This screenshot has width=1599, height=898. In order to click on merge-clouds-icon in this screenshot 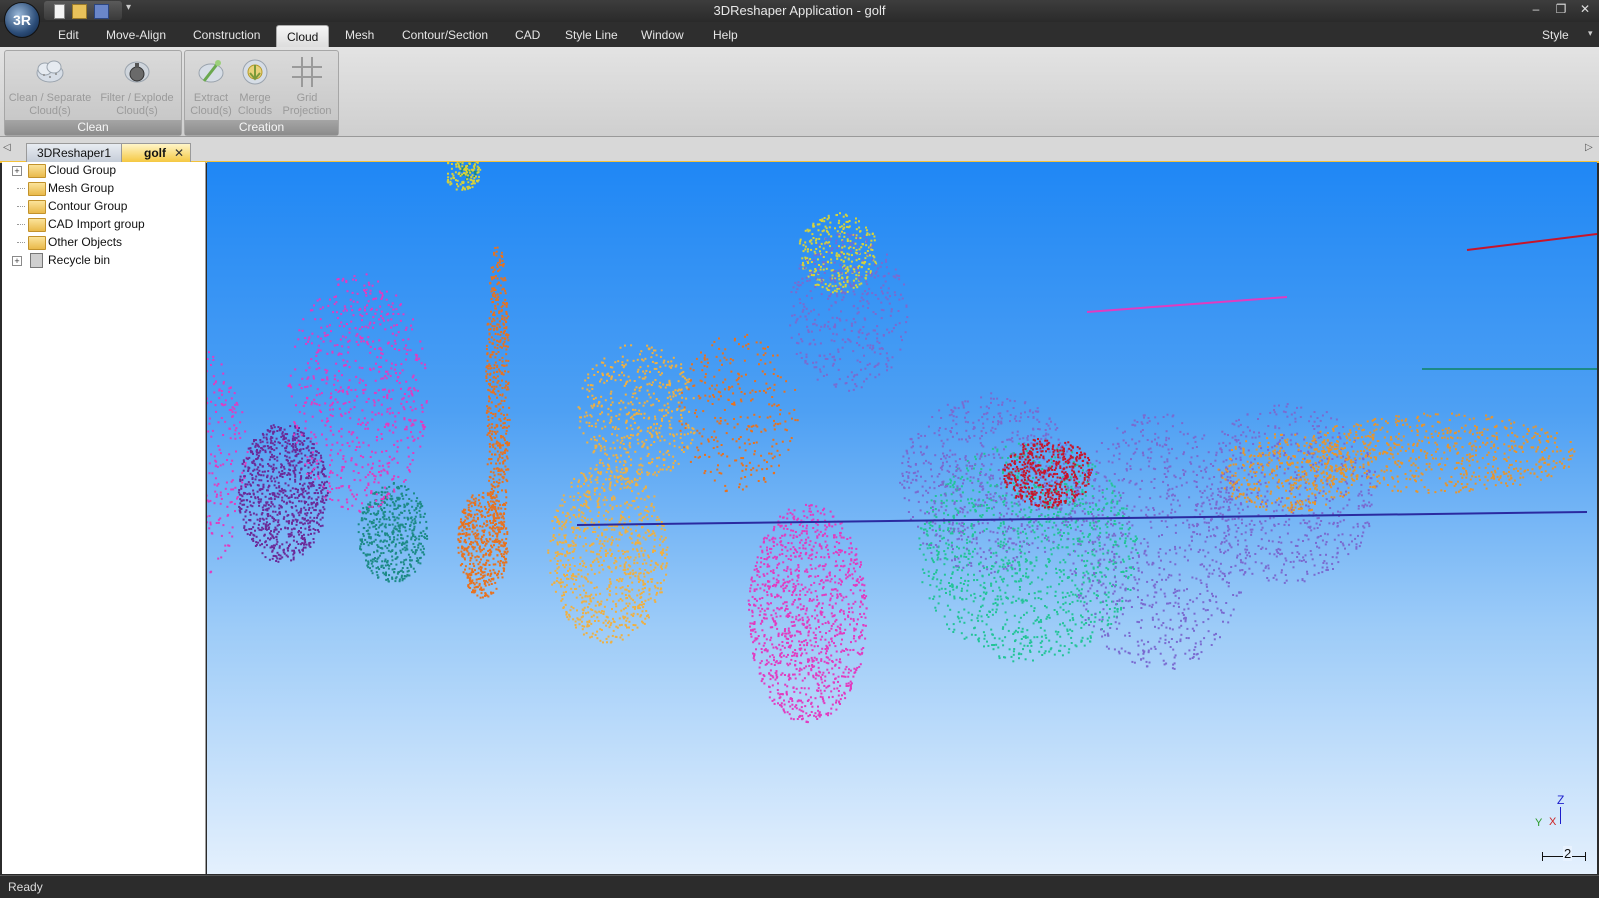, I will do `click(255, 72)`.